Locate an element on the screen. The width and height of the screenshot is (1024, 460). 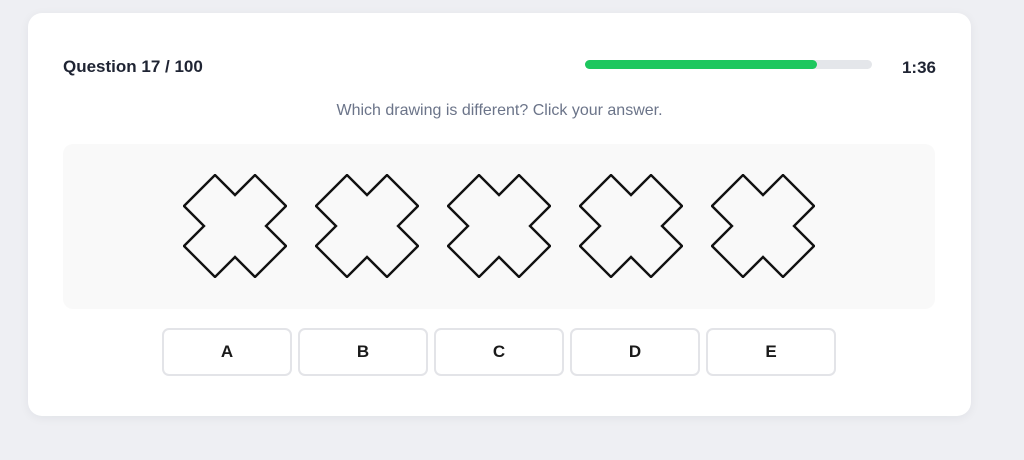
answer-options: A B C D E is located at coordinates (499, 352).